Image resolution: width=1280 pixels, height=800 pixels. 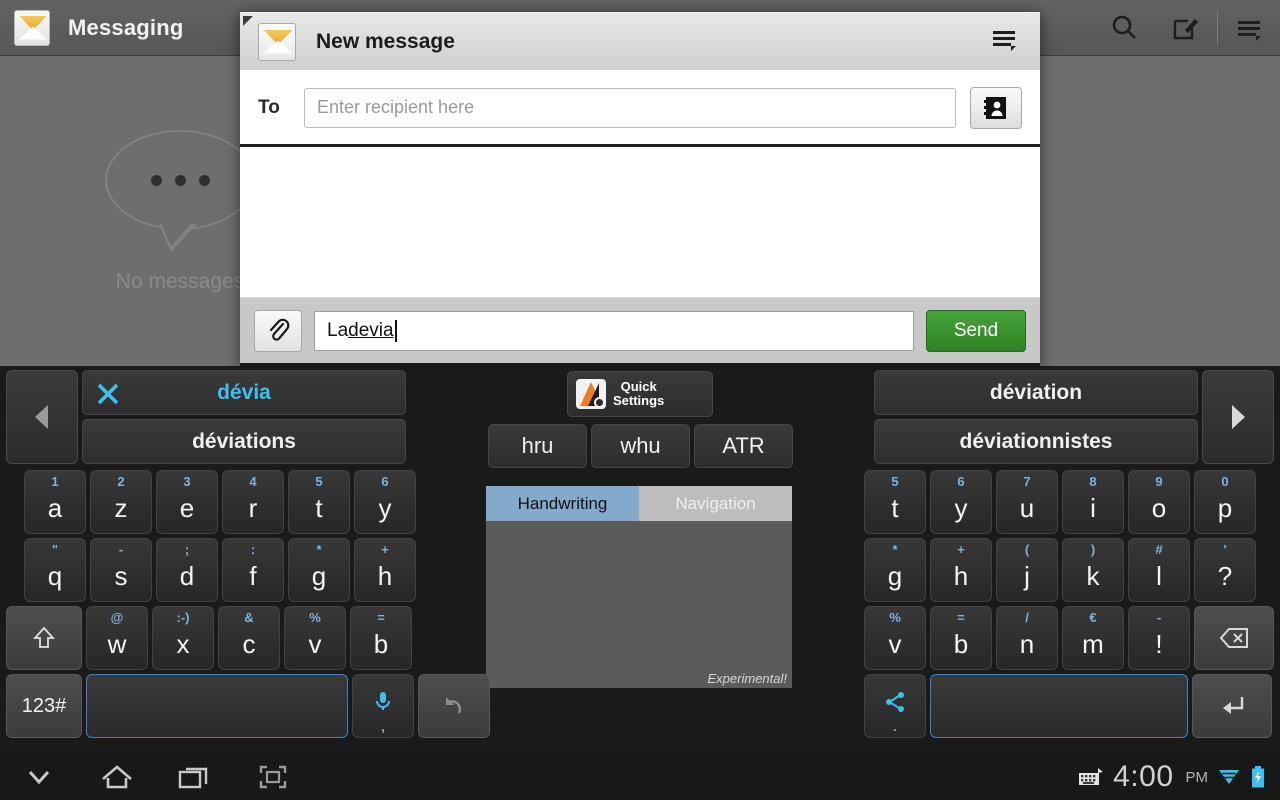 I want to click on handwriting-canvas: Experimental!, so click(x=639, y=604).